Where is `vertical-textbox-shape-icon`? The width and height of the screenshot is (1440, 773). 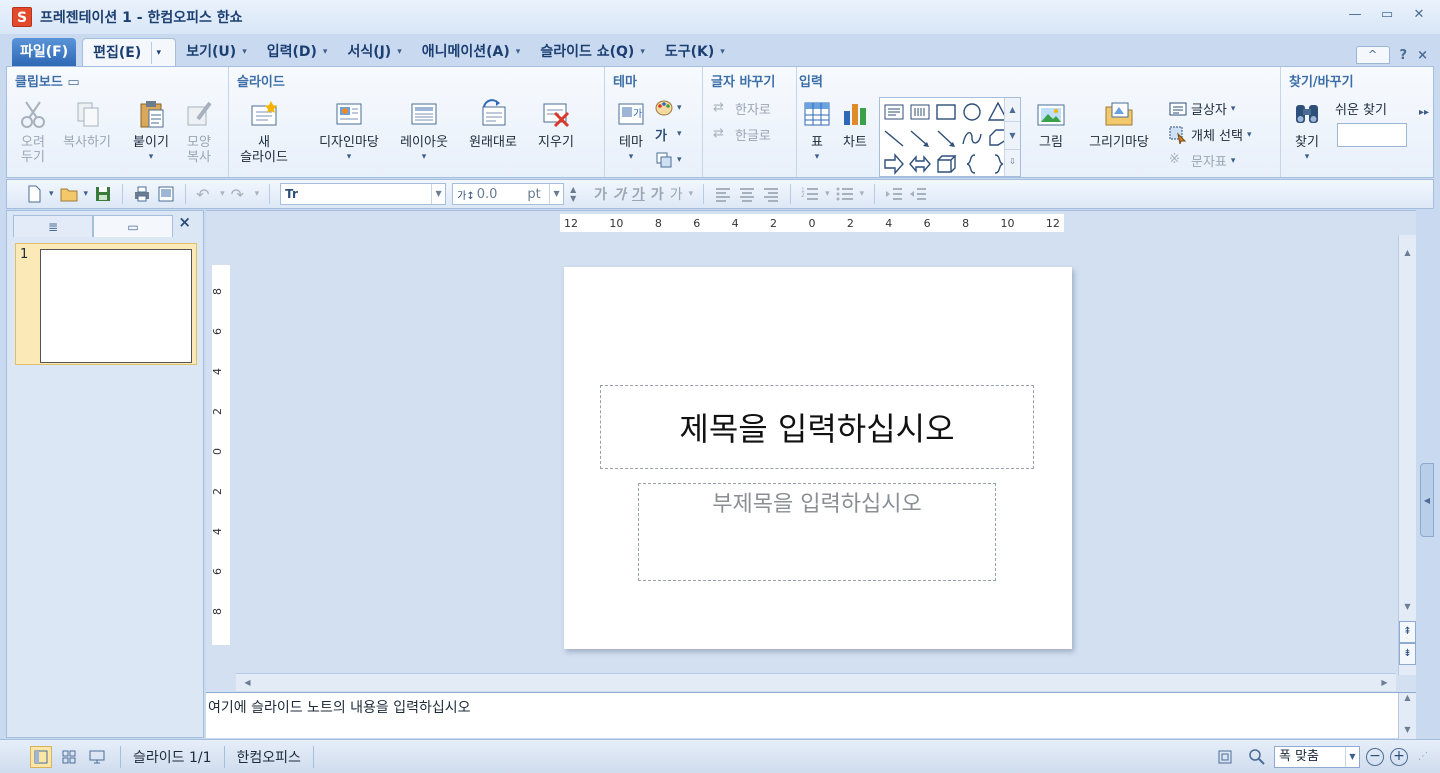
vertical-textbox-shape-icon is located at coordinates (920, 112).